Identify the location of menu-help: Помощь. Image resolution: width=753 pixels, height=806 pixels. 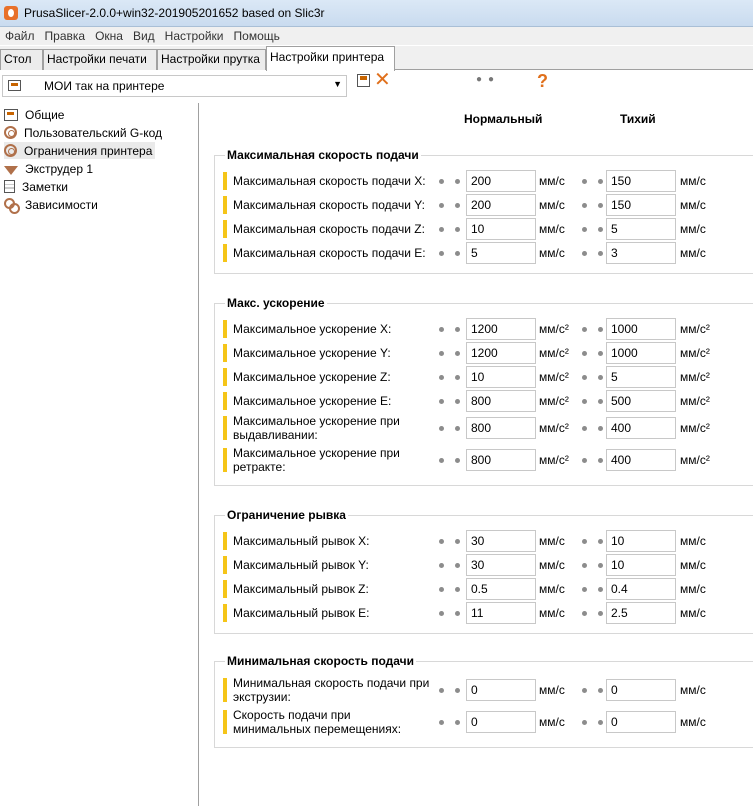
(257, 36).